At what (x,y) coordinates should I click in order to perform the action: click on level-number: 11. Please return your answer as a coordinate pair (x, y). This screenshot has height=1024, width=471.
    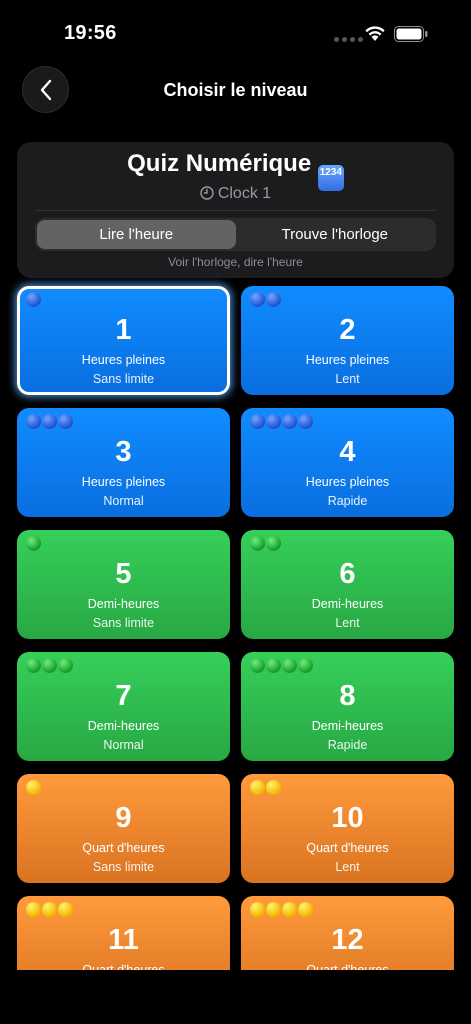
    Looking at the image, I should click on (123, 940).